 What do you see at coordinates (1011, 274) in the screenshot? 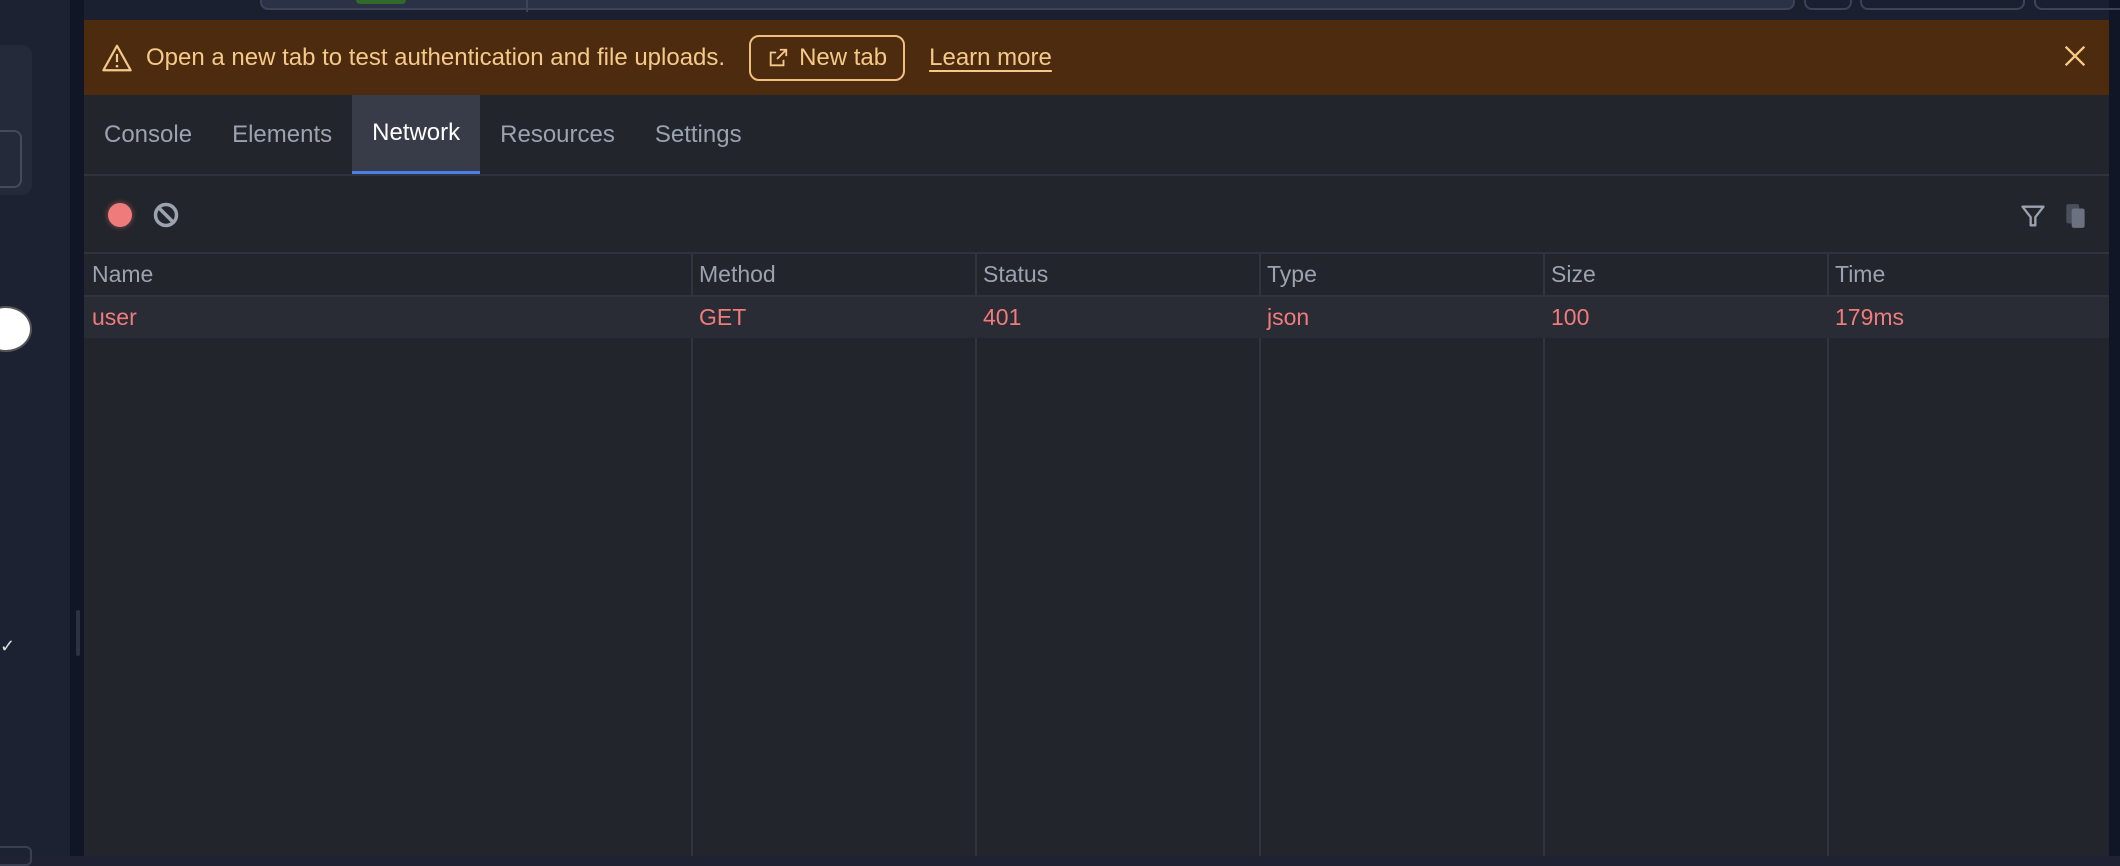
I see `header-status: Status` at bounding box center [1011, 274].